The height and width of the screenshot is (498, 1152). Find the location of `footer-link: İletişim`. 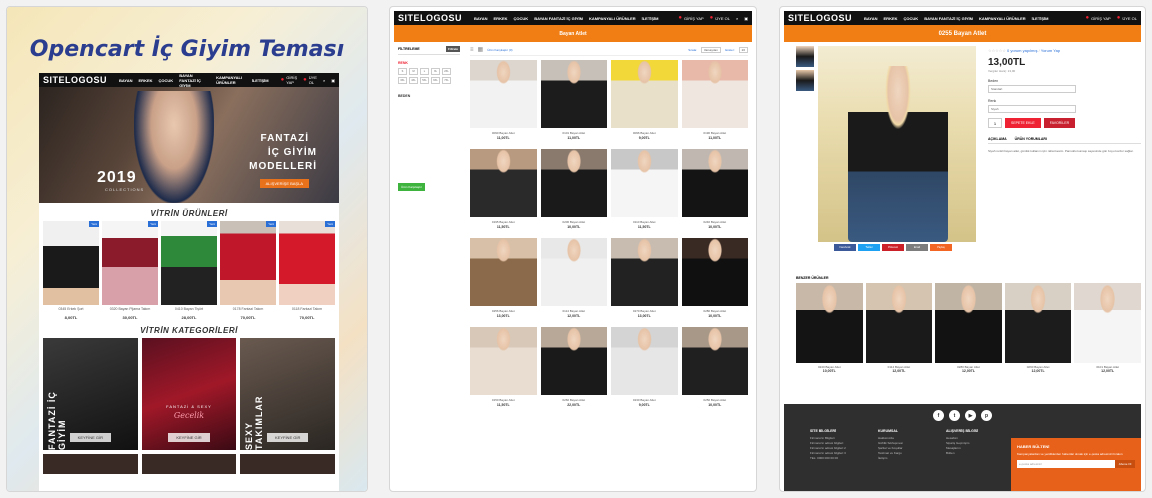

footer-link: İletişim is located at coordinates (907, 458).